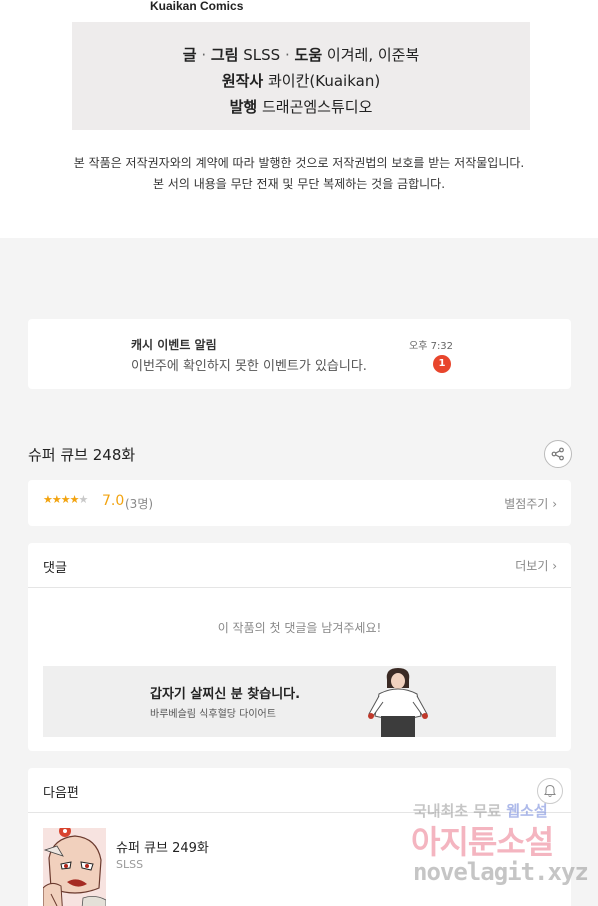 The width and height of the screenshot is (598, 906). I want to click on credit-key-assist: 도움, so click(308, 55).